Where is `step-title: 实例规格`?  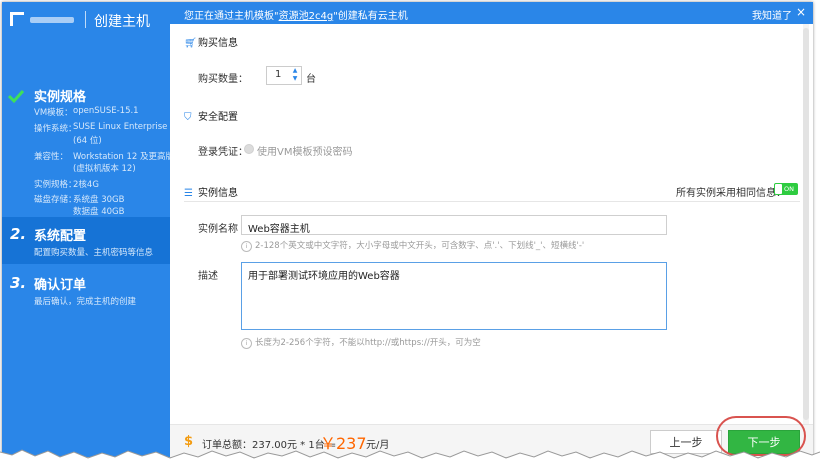 step-title: 实例规格 is located at coordinates (60, 97).